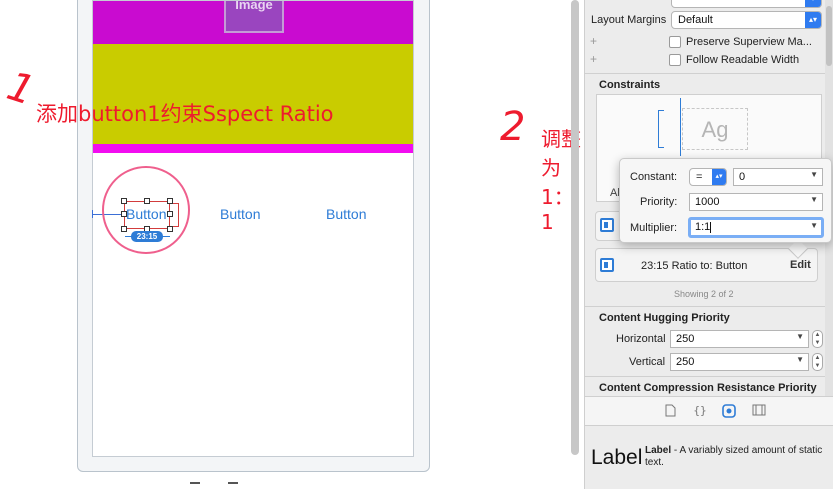 This screenshot has height=489, width=833. I want to click on annotation-step-1-number: 1, so click(20, 89).